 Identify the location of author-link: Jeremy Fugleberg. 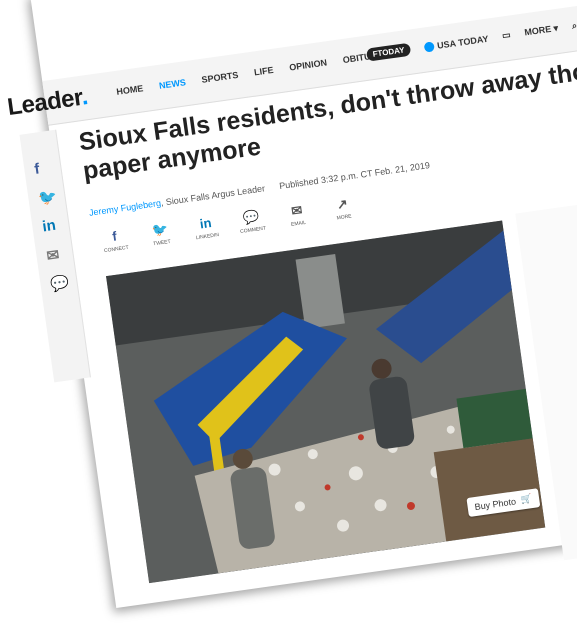
(124, 208).